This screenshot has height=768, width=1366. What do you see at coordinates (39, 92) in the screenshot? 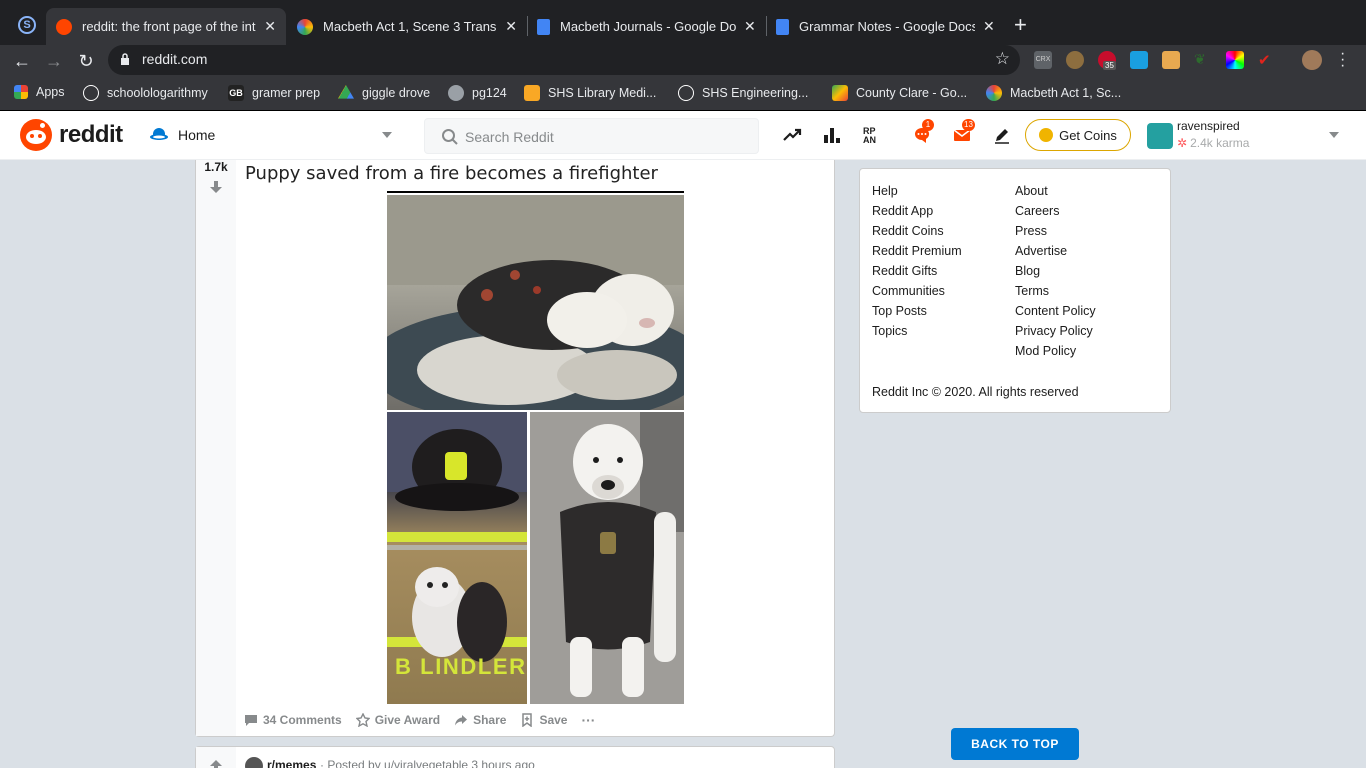
I see `bookmark-apps: Apps` at bounding box center [39, 92].